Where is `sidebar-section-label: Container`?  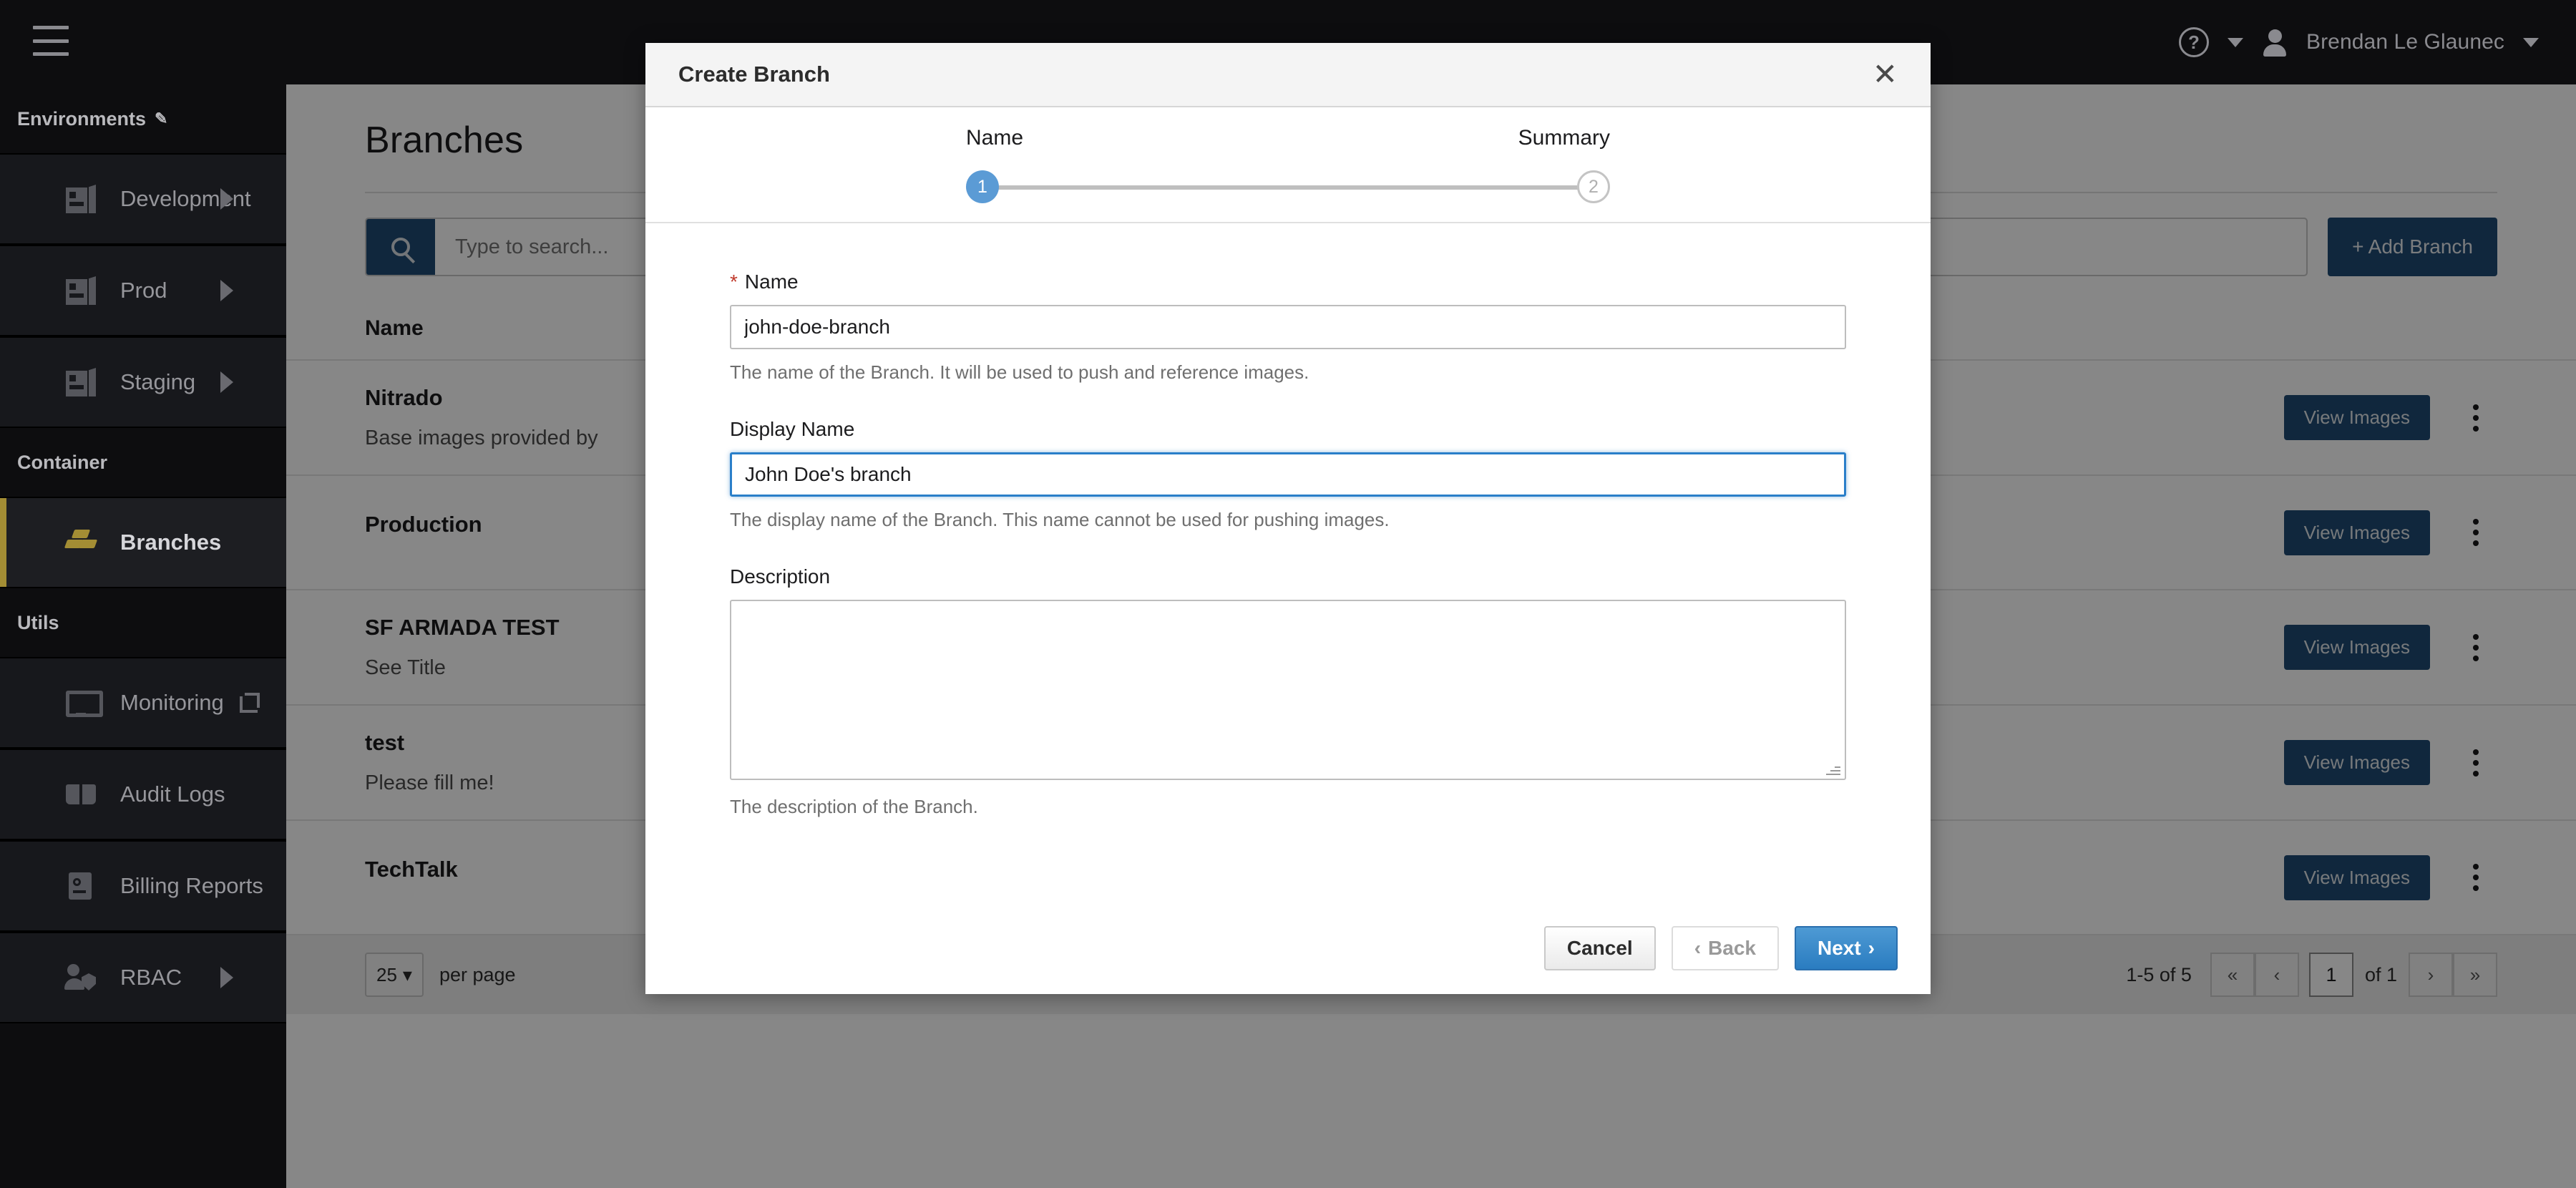
sidebar-section-label: Container is located at coordinates (62, 462).